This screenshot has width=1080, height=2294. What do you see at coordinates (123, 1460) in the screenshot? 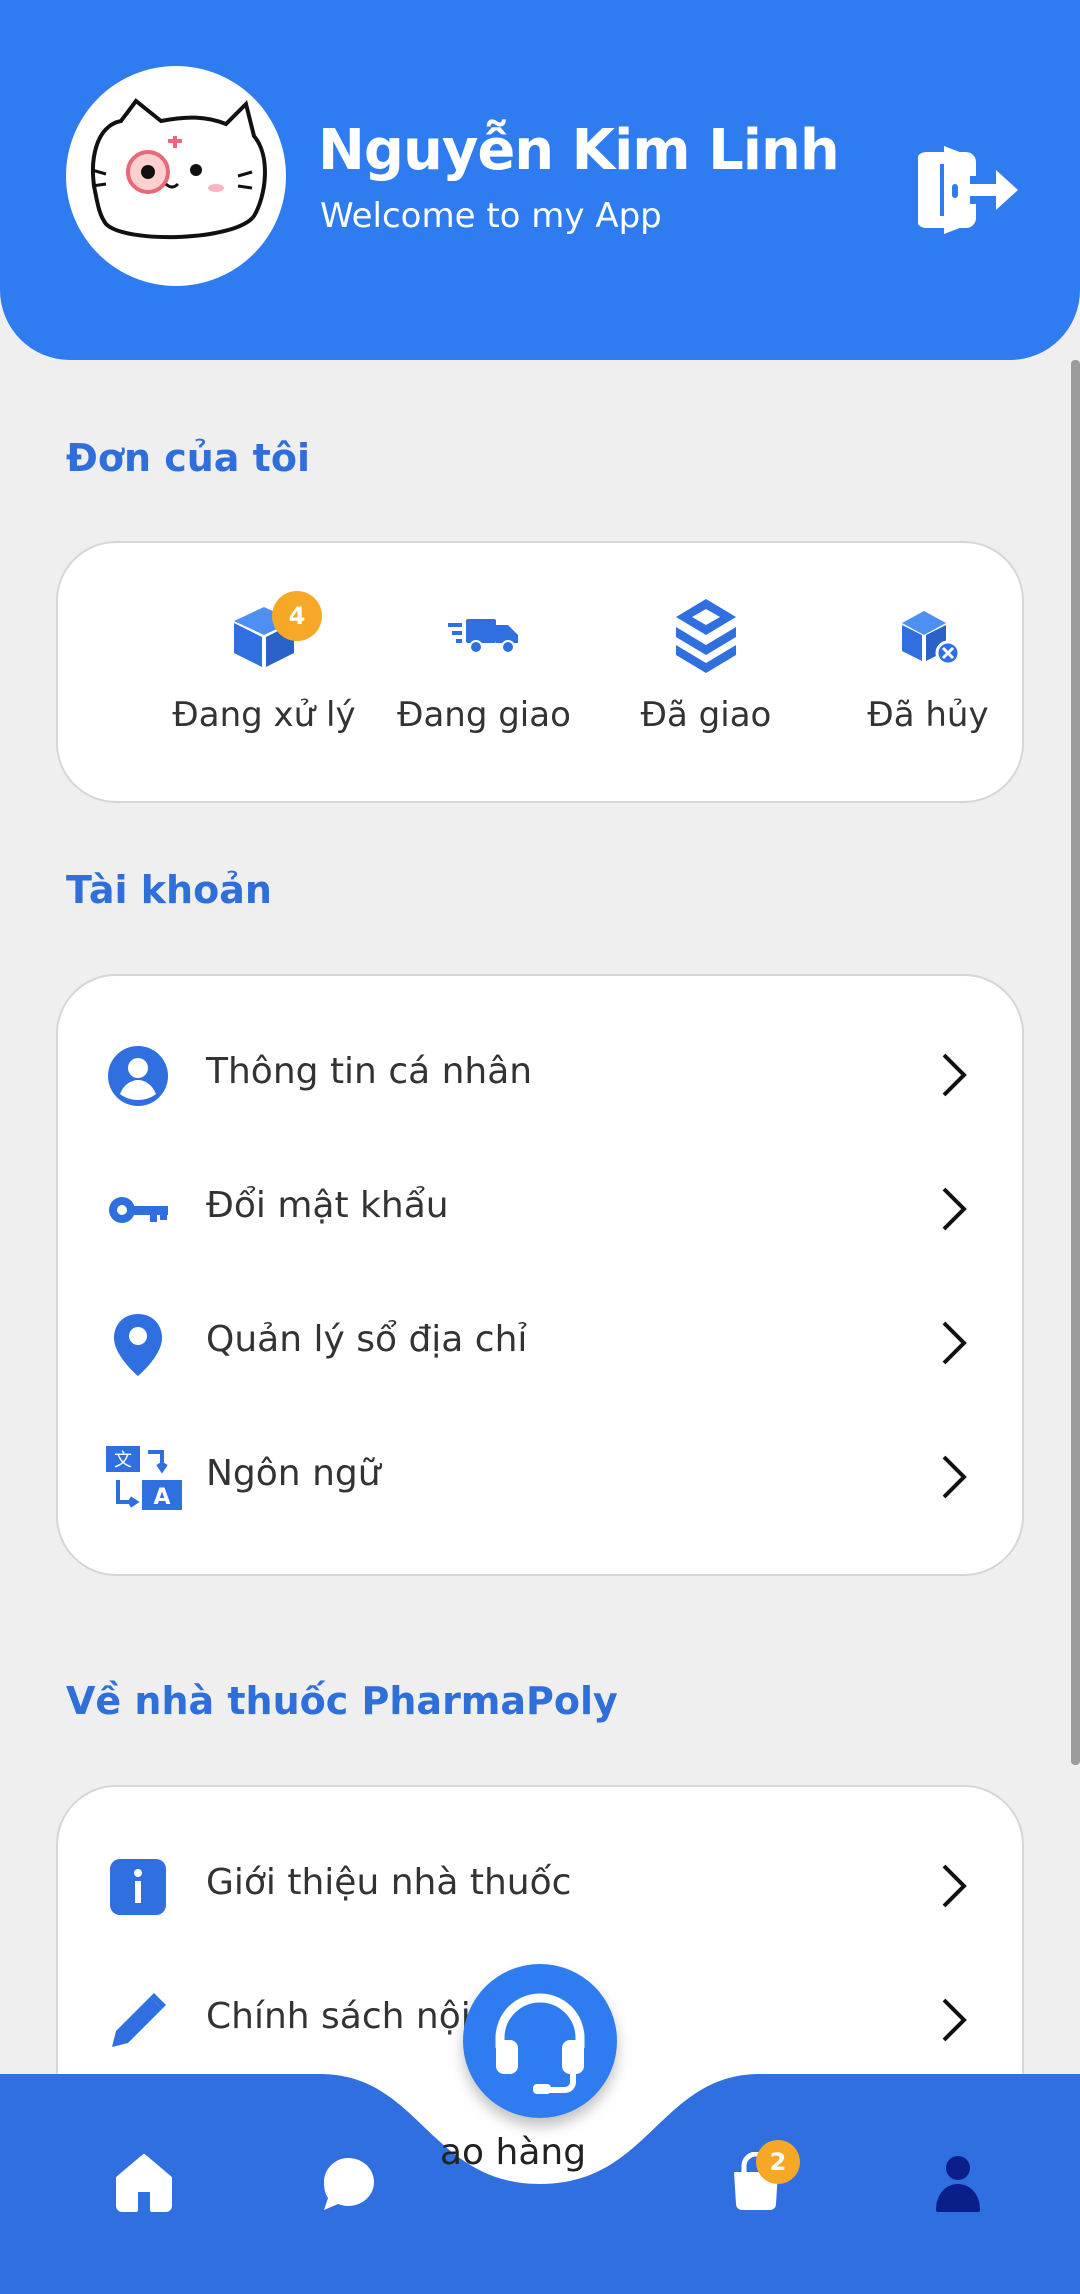
I see `svg-text: 文` at bounding box center [123, 1460].